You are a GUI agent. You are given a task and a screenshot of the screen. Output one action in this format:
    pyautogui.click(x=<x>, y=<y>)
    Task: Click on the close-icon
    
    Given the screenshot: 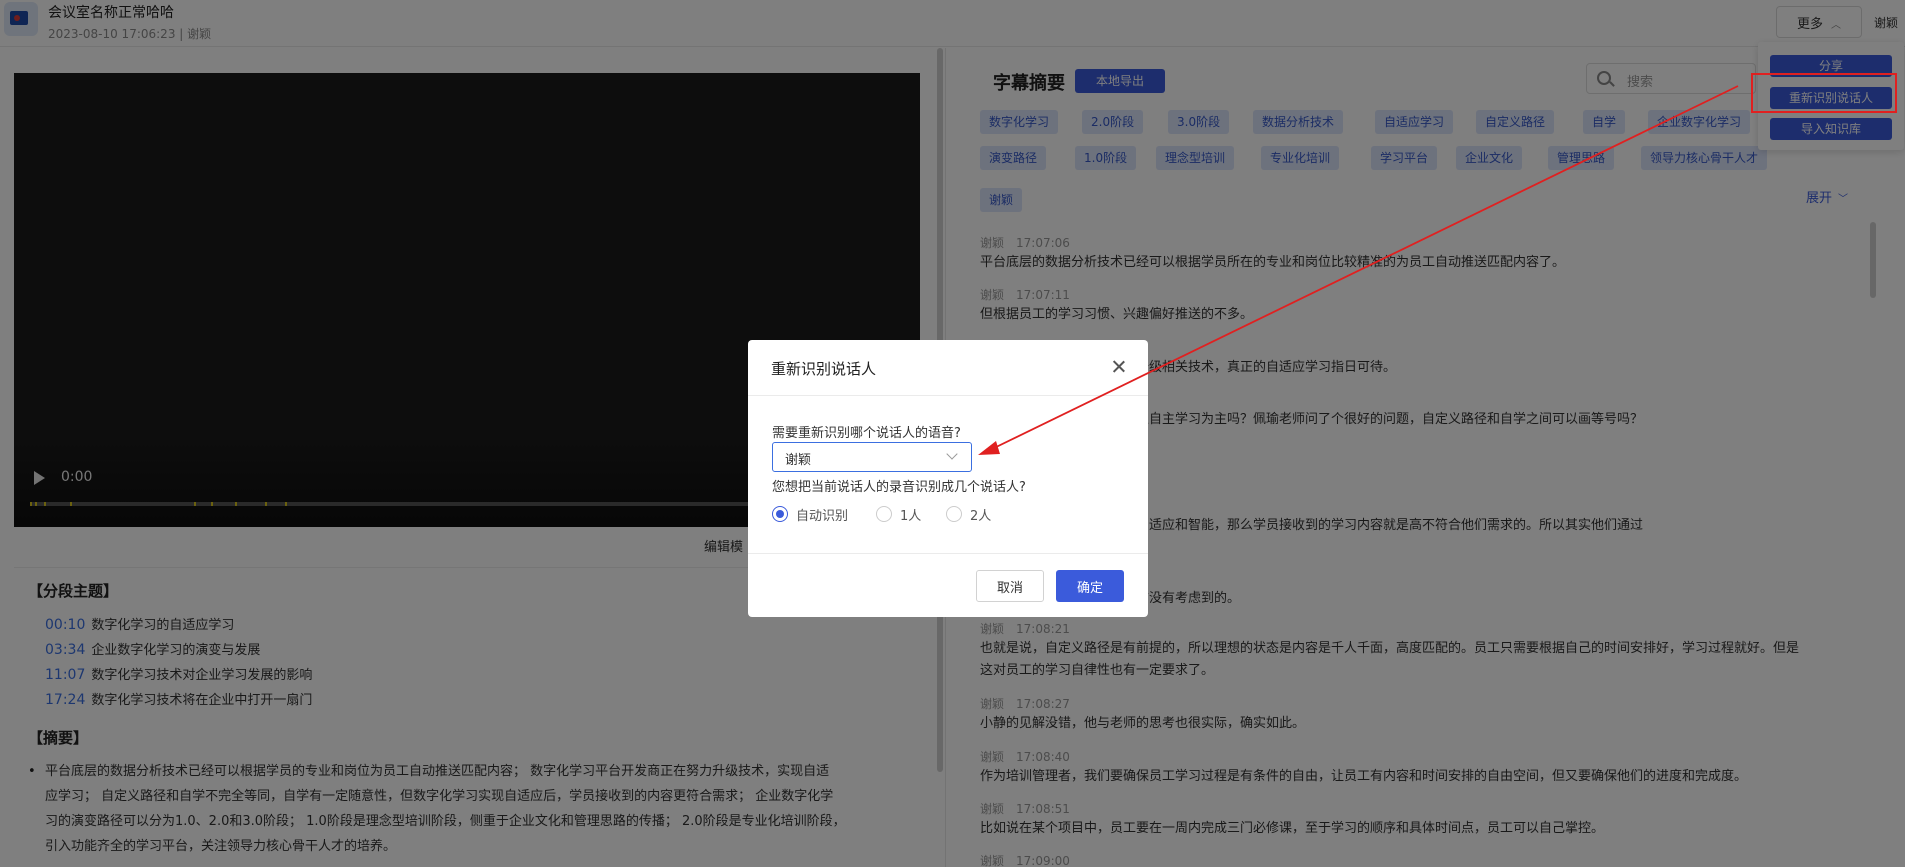 What is the action you would take?
    pyautogui.click(x=1119, y=367)
    